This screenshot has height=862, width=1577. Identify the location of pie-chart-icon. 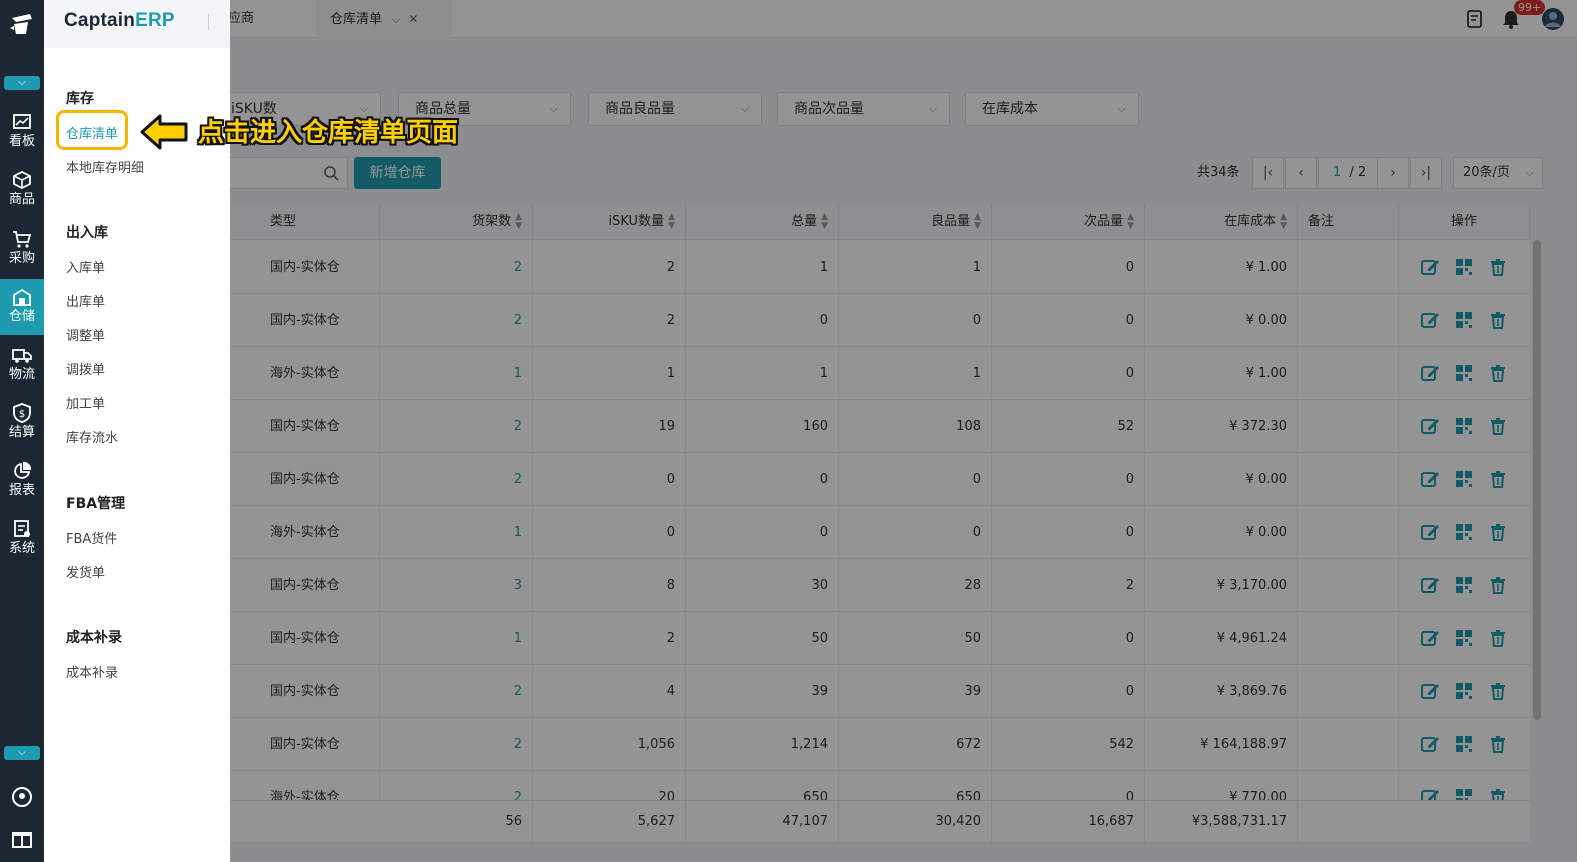
(23, 470).